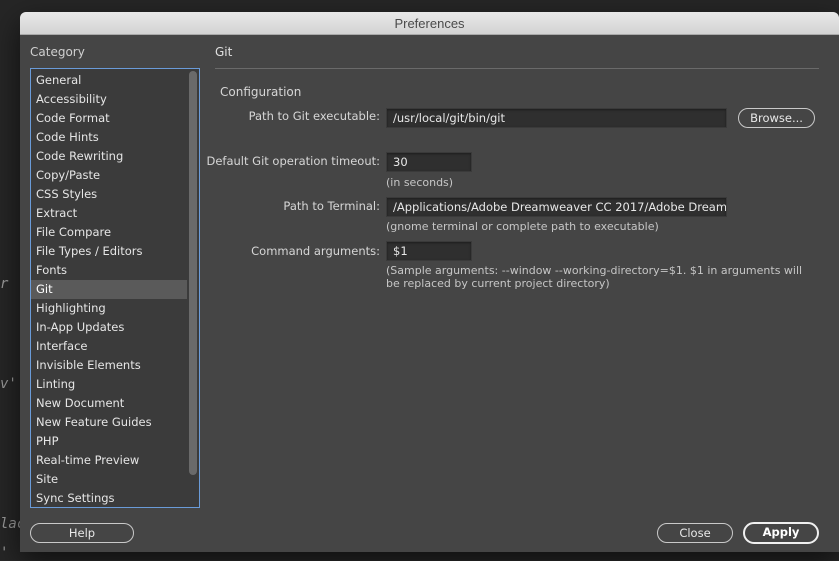 The width and height of the screenshot is (839, 561). Describe the element at coordinates (200, 161) in the screenshot. I see `timeout-label: Default Git operation timeout:` at that location.